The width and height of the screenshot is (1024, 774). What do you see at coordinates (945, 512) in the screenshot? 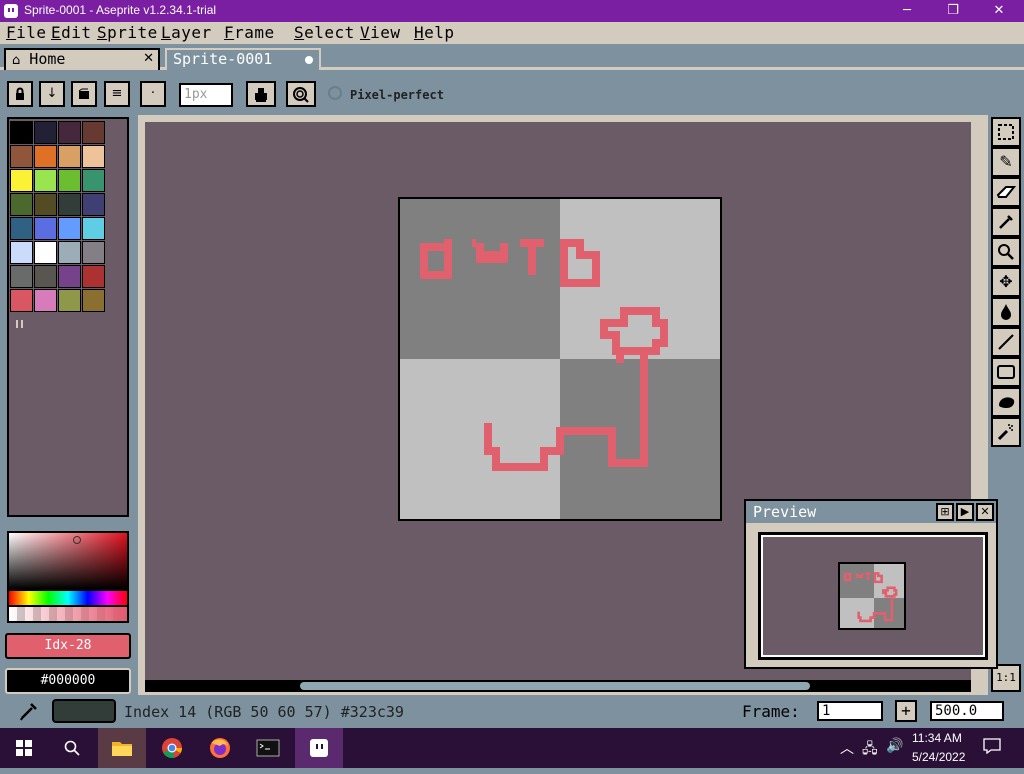
I see `preview-centering-icon: ⊞` at bounding box center [945, 512].